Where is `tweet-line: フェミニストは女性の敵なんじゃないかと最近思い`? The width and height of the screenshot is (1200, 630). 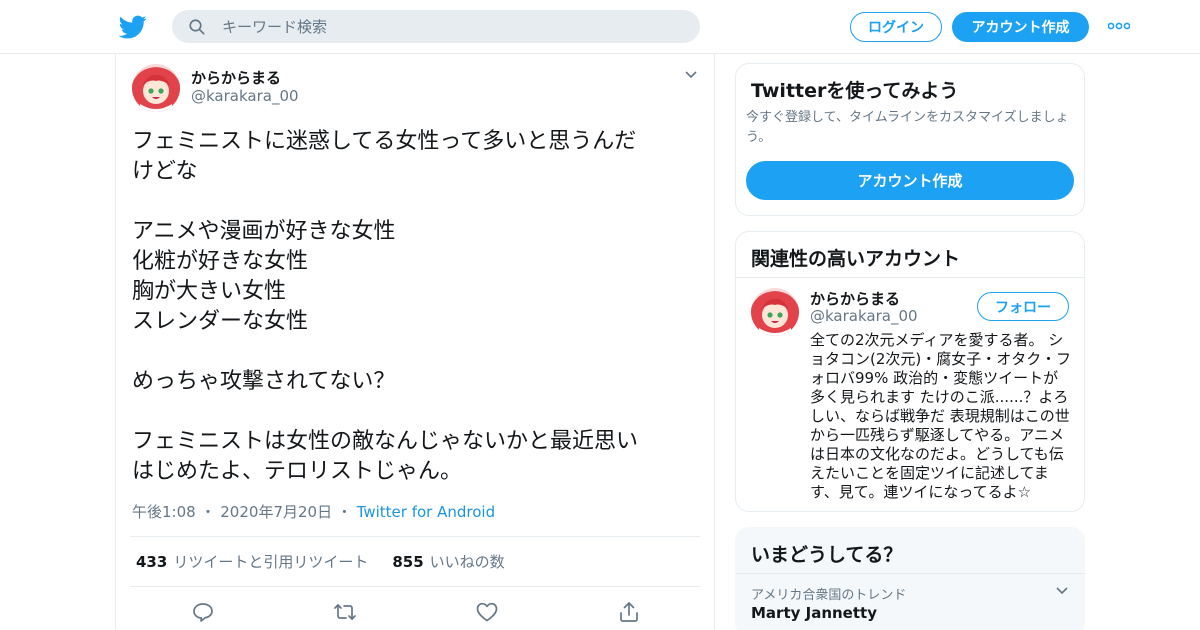 tweet-line: フェミニストは女性の敵なんじゃないかと最近思い is located at coordinates (385, 441).